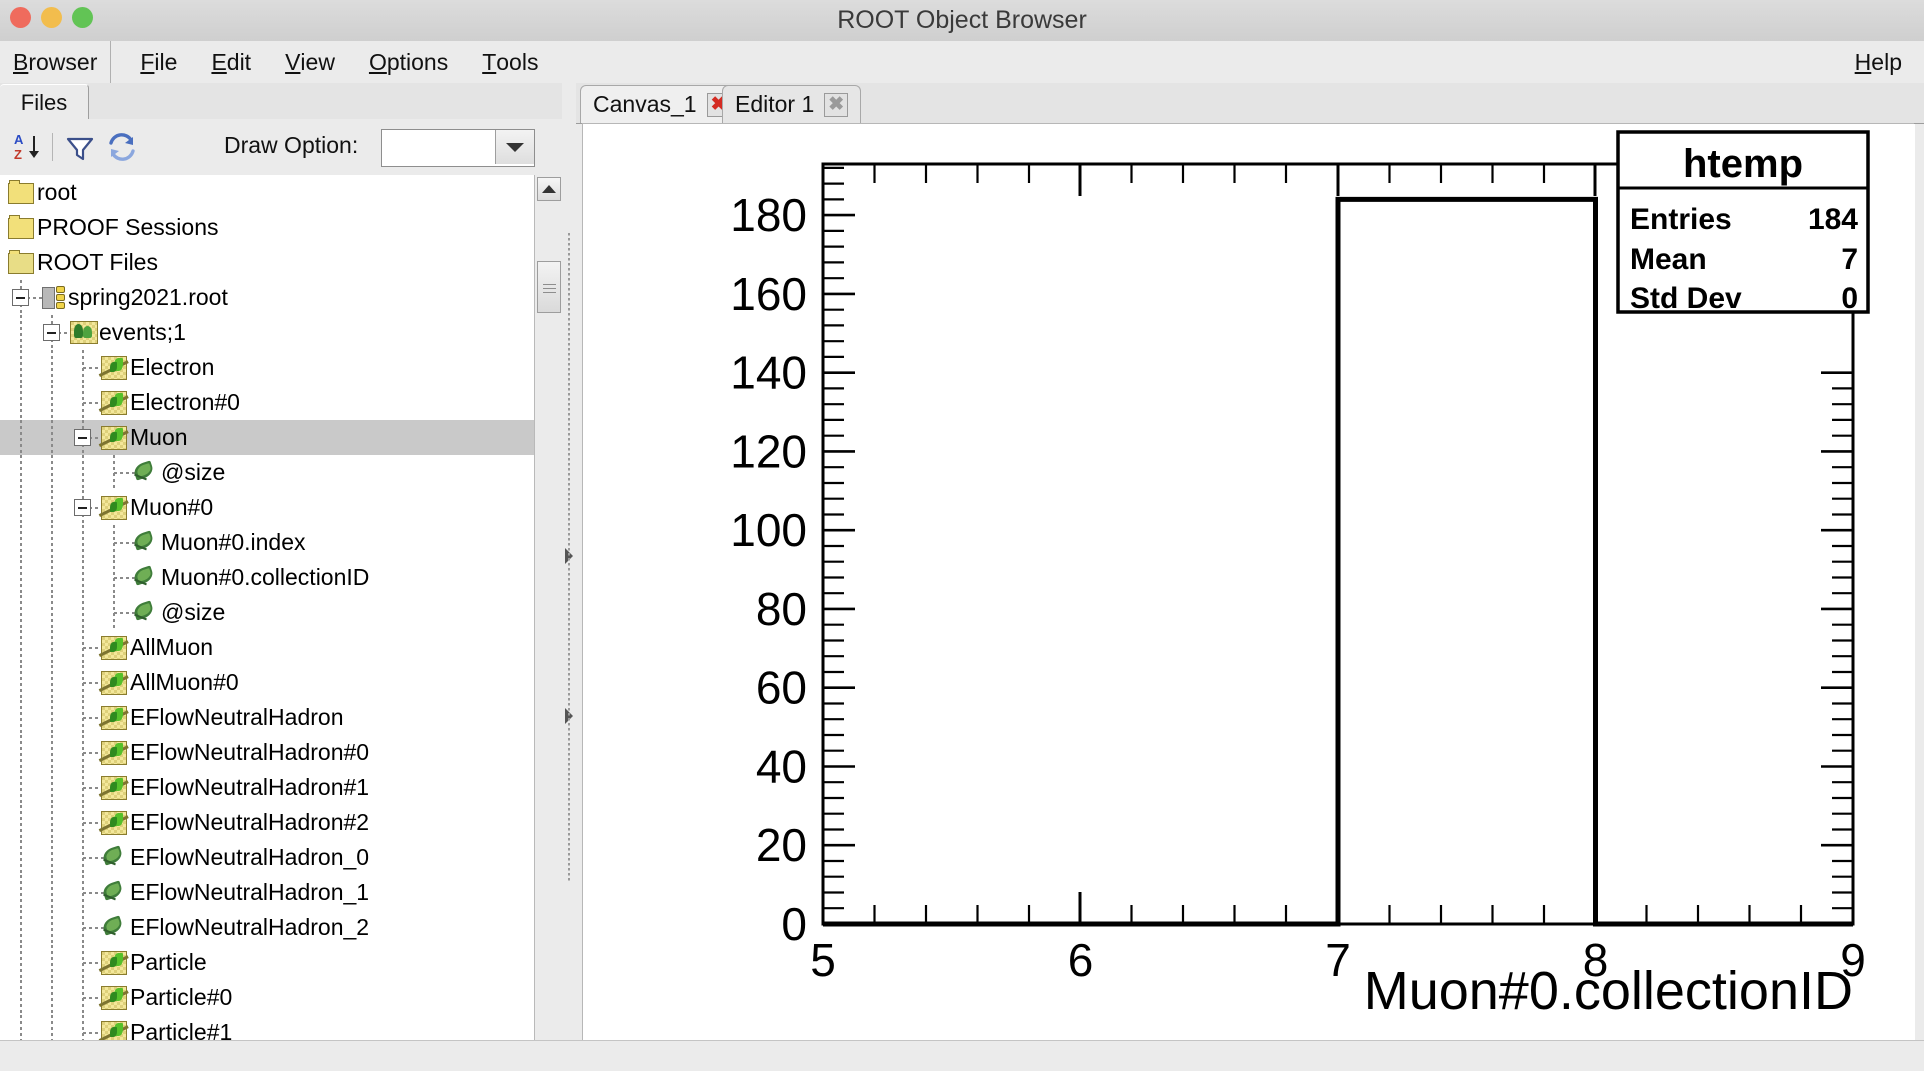 The image size is (1924, 1071). I want to click on refresh-icon, so click(122, 147).